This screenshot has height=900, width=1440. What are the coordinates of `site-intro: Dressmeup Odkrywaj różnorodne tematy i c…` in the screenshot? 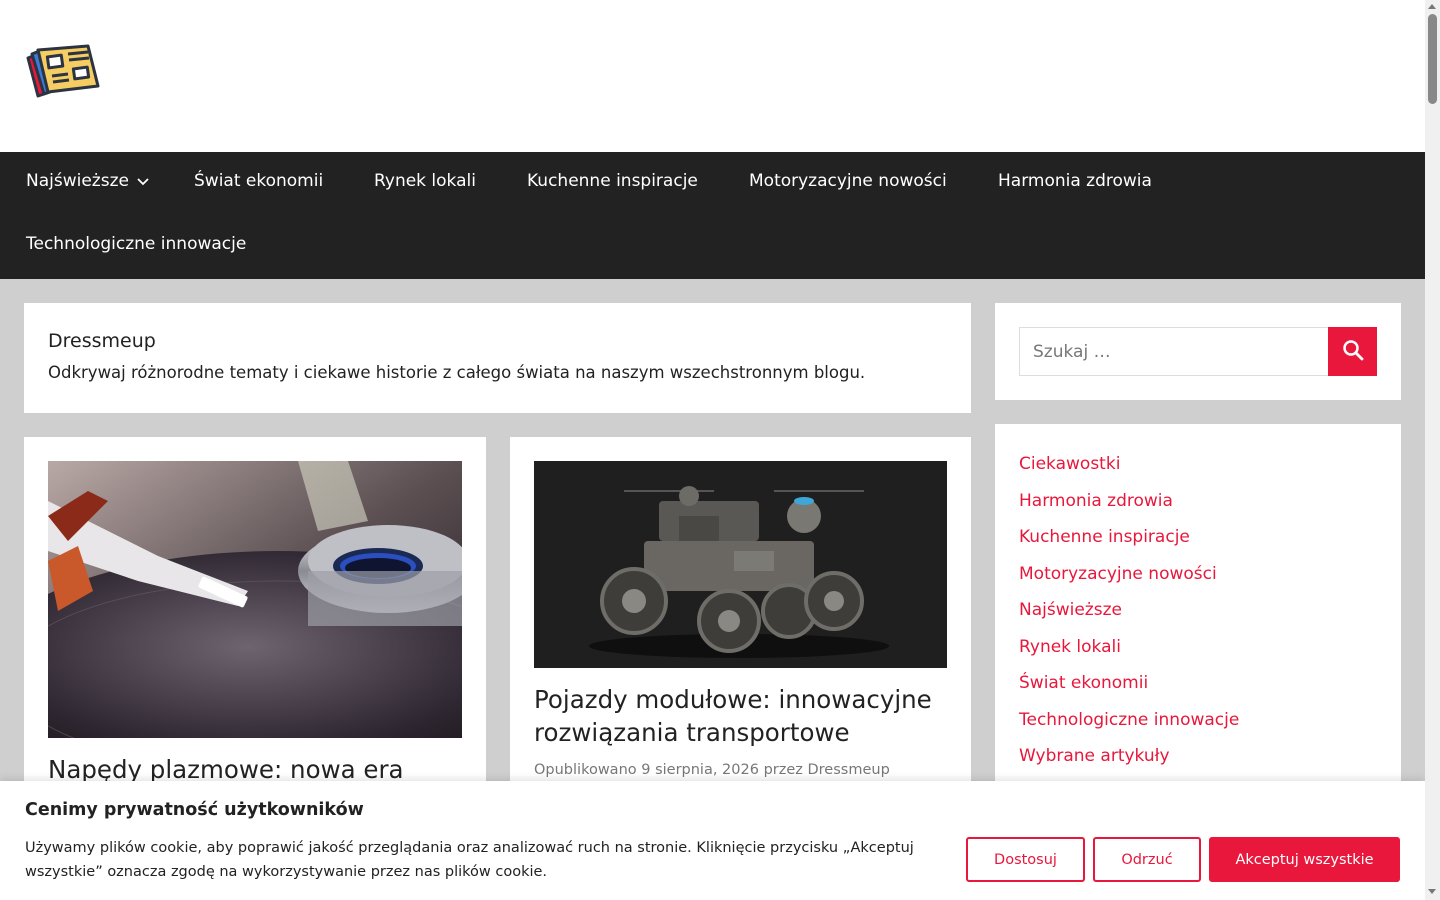 It's located at (497, 358).